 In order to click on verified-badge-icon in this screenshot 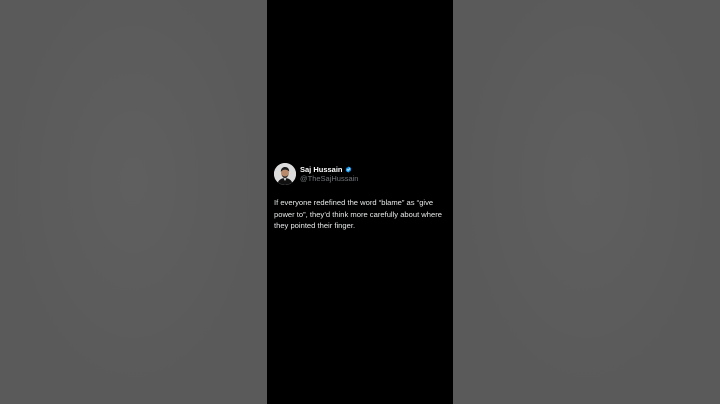, I will do `click(348, 169)`.